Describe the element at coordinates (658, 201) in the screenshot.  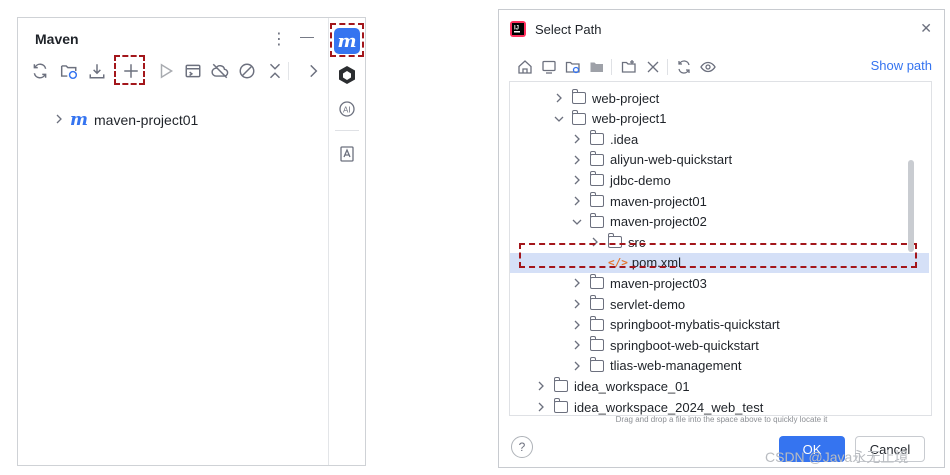
I see `tree-node-label: maven-project01` at that location.